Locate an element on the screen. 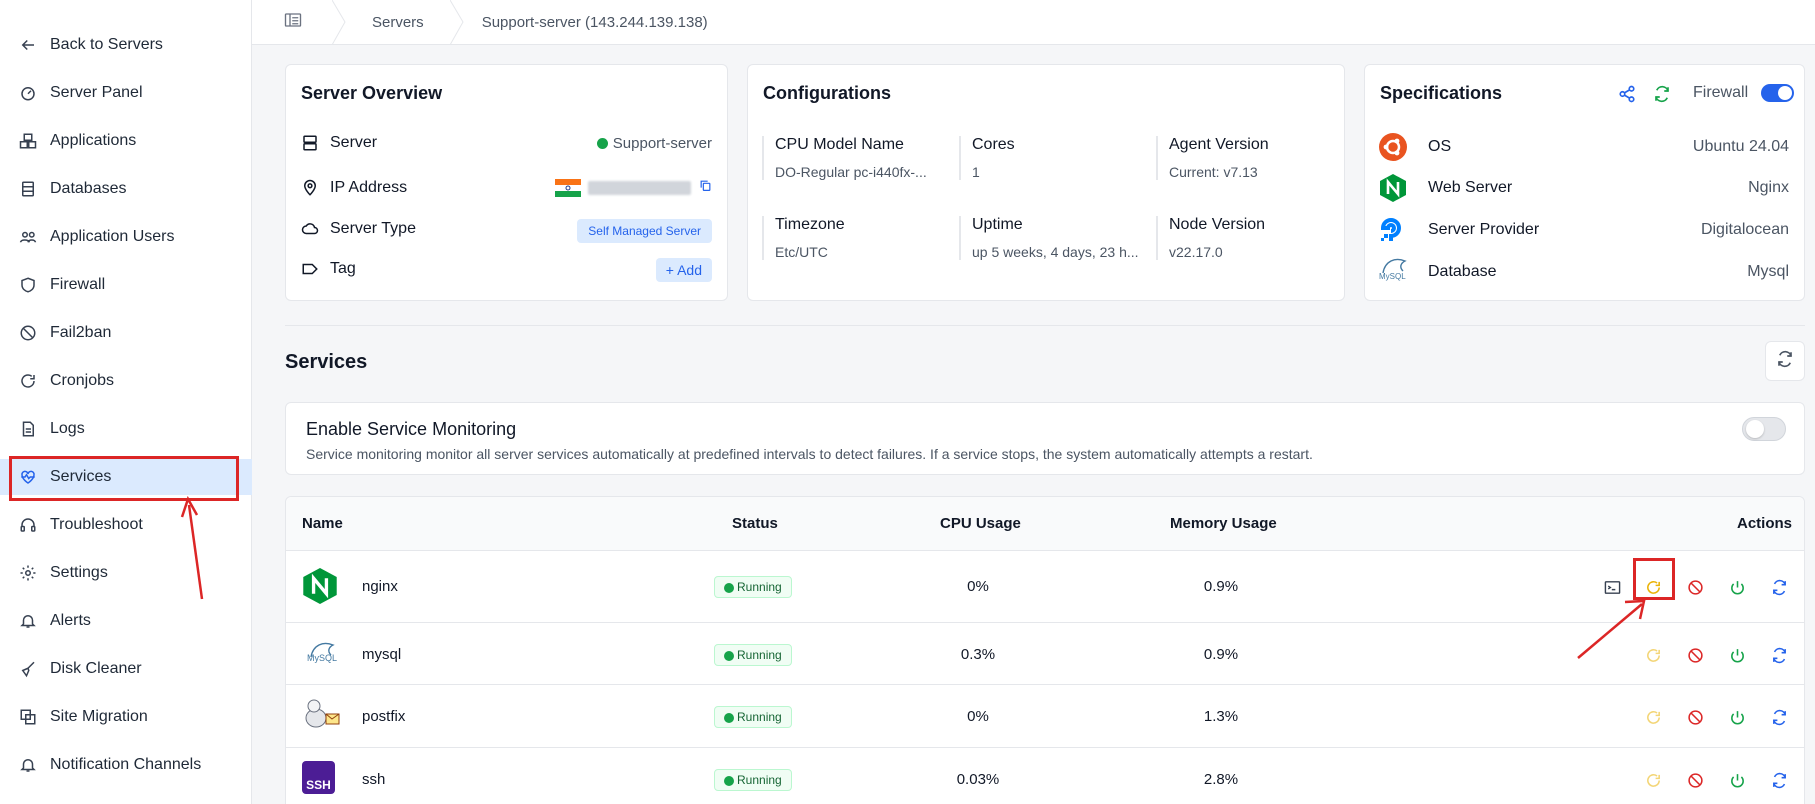 Image resolution: width=1815 pixels, height=804 pixels. share-icon is located at coordinates (1627, 96).